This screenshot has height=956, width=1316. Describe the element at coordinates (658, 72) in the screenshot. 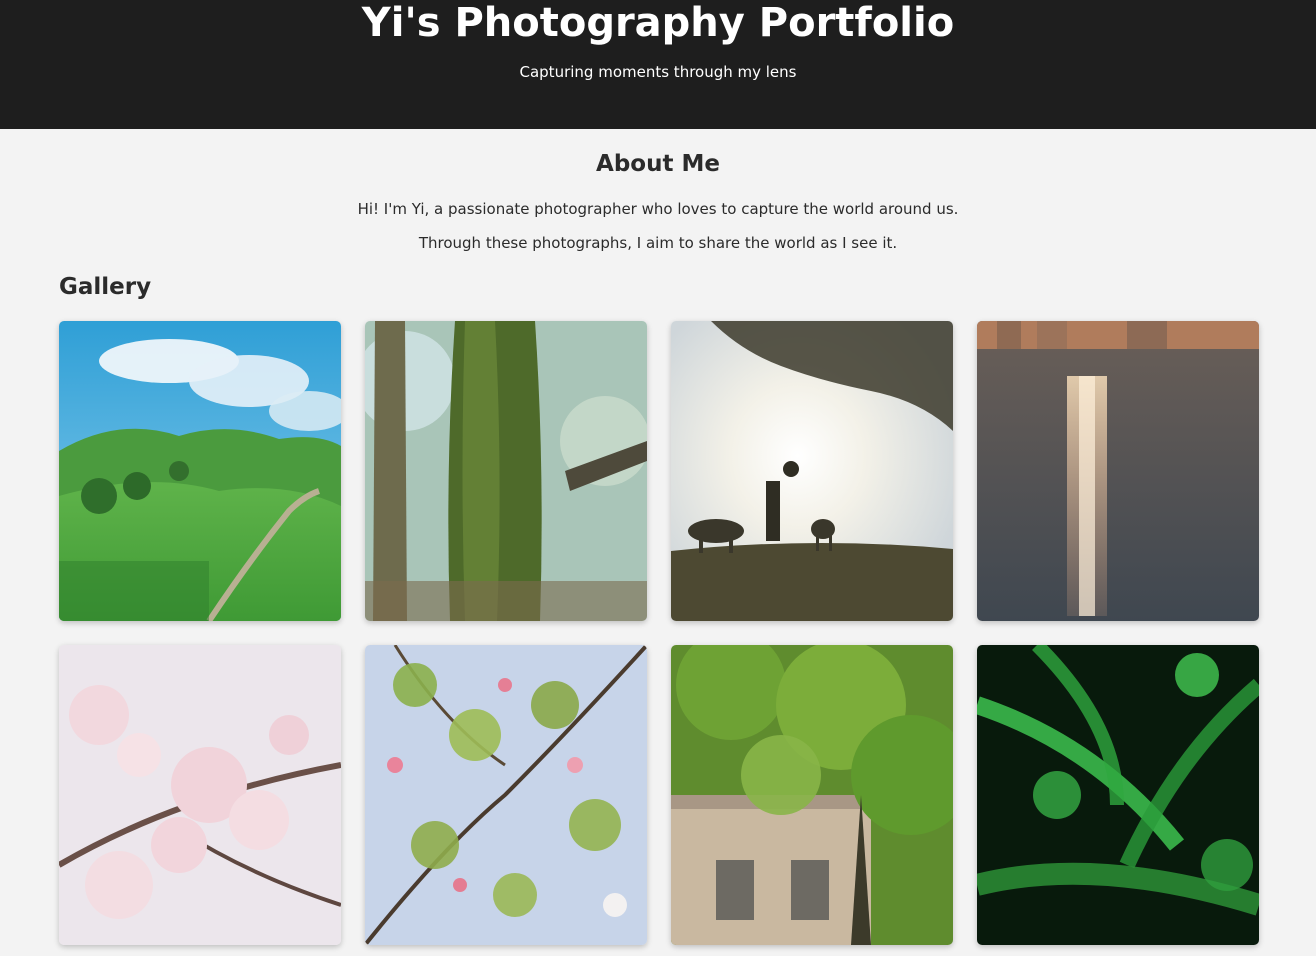

I see `site-subtitle: Capturing moments through my lens` at that location.